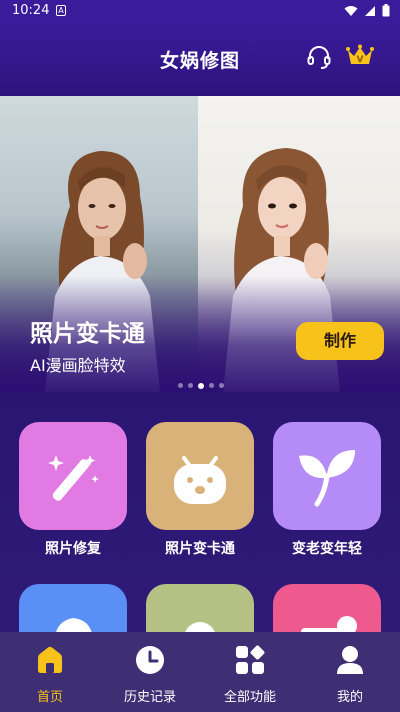  What do you see at coordinates (87, 334) in the screenshot?
I see `banner-title: 照片变卡通` at bounding box center [87, 334].